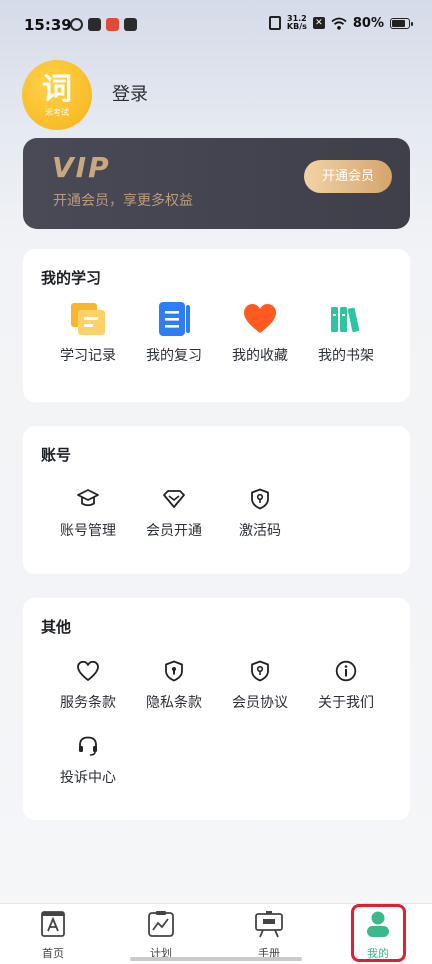 The image size is (432, 964). Describe the element at coordinates (57, 112) in the screenshot. I see `logo-subtitle: 米考试` at that location.